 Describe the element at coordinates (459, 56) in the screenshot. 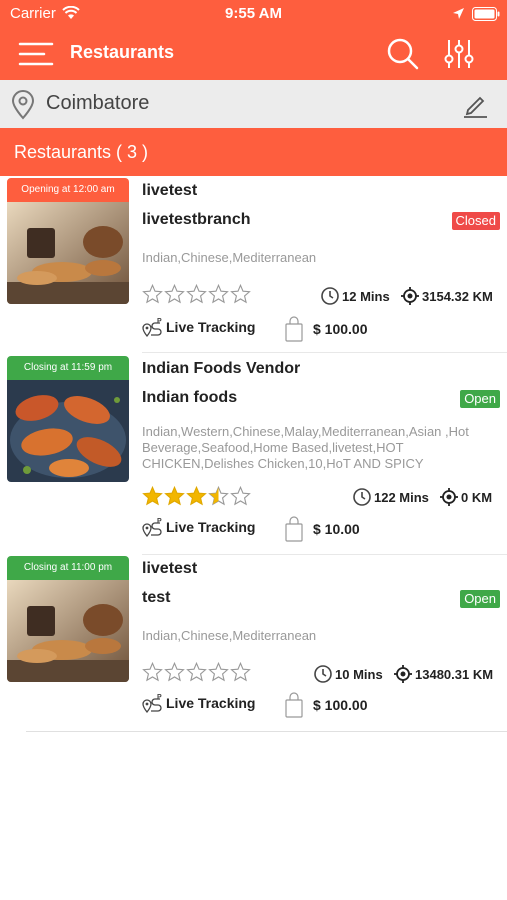

I see `filter-sliders-icon` at that location.